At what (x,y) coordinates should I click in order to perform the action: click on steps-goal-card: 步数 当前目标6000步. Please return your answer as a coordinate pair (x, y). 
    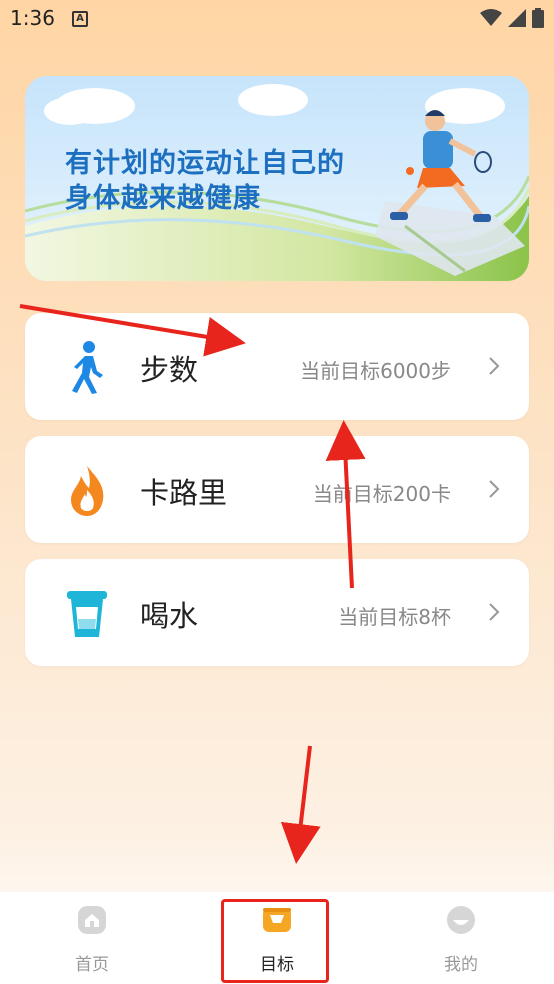
    Looking at the image, I should click on (277, 366).